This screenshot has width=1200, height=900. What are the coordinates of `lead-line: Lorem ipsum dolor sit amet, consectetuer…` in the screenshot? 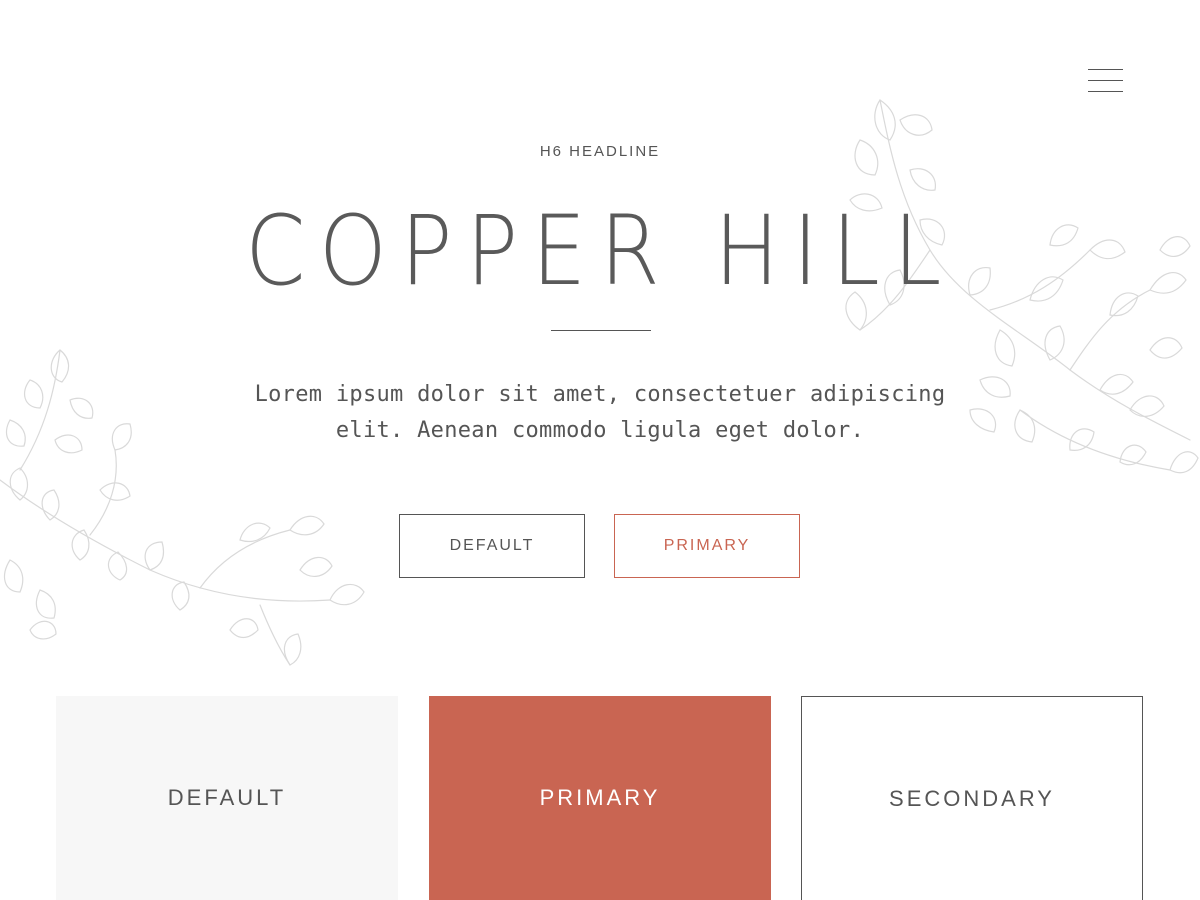 It's located at (600, 394).